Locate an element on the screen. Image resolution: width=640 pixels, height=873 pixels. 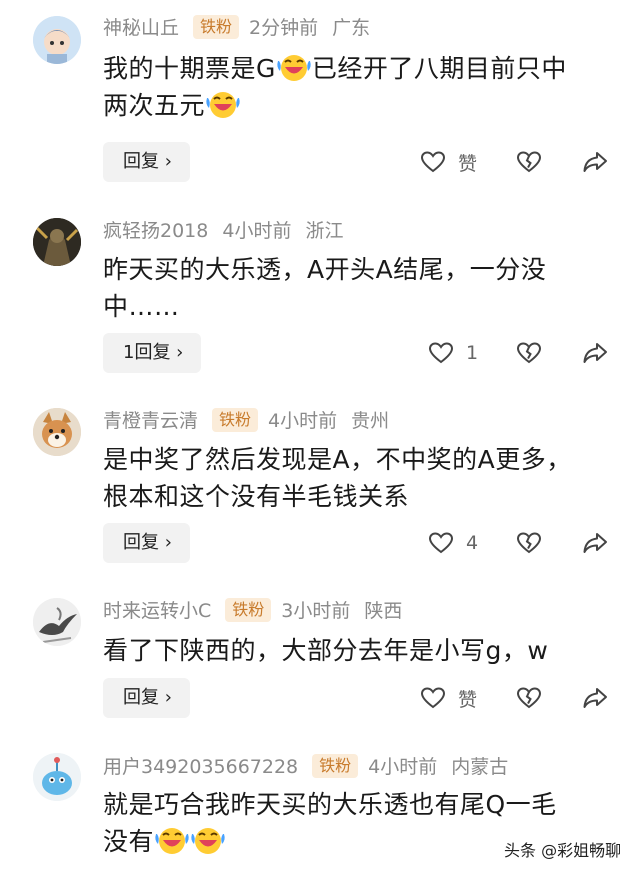
comment-text-part: 没有 is located at coordinates (129, 841).